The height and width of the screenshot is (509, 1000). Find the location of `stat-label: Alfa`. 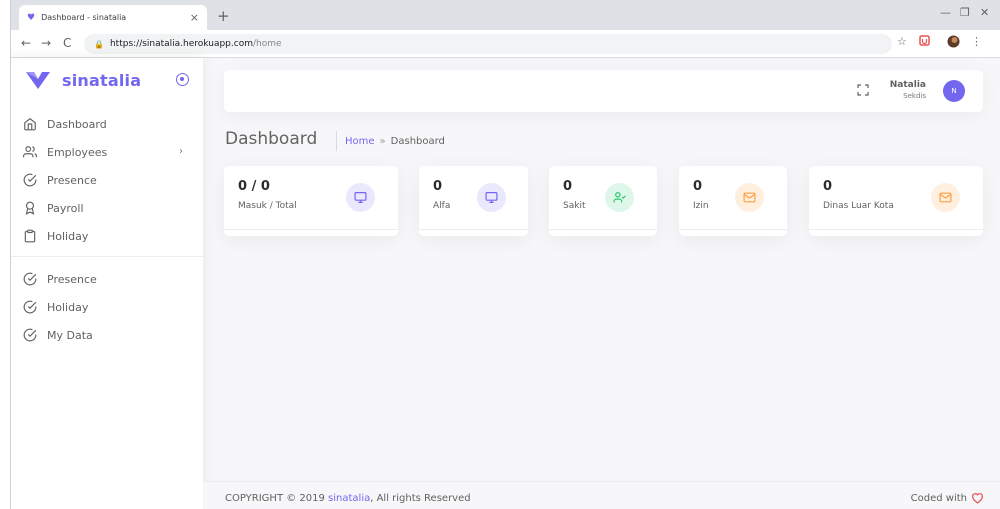

stat-label: Alfa is located at coordinates (442, 206).